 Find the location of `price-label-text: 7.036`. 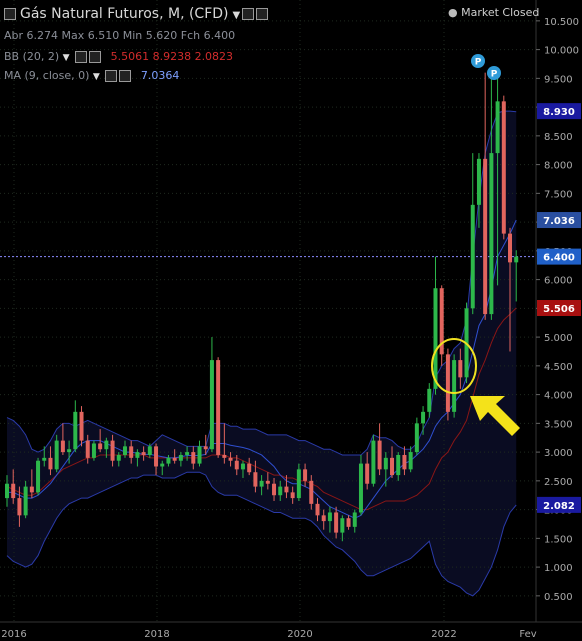

price-label-text: 7.036 is located at coordinates (559, 221).